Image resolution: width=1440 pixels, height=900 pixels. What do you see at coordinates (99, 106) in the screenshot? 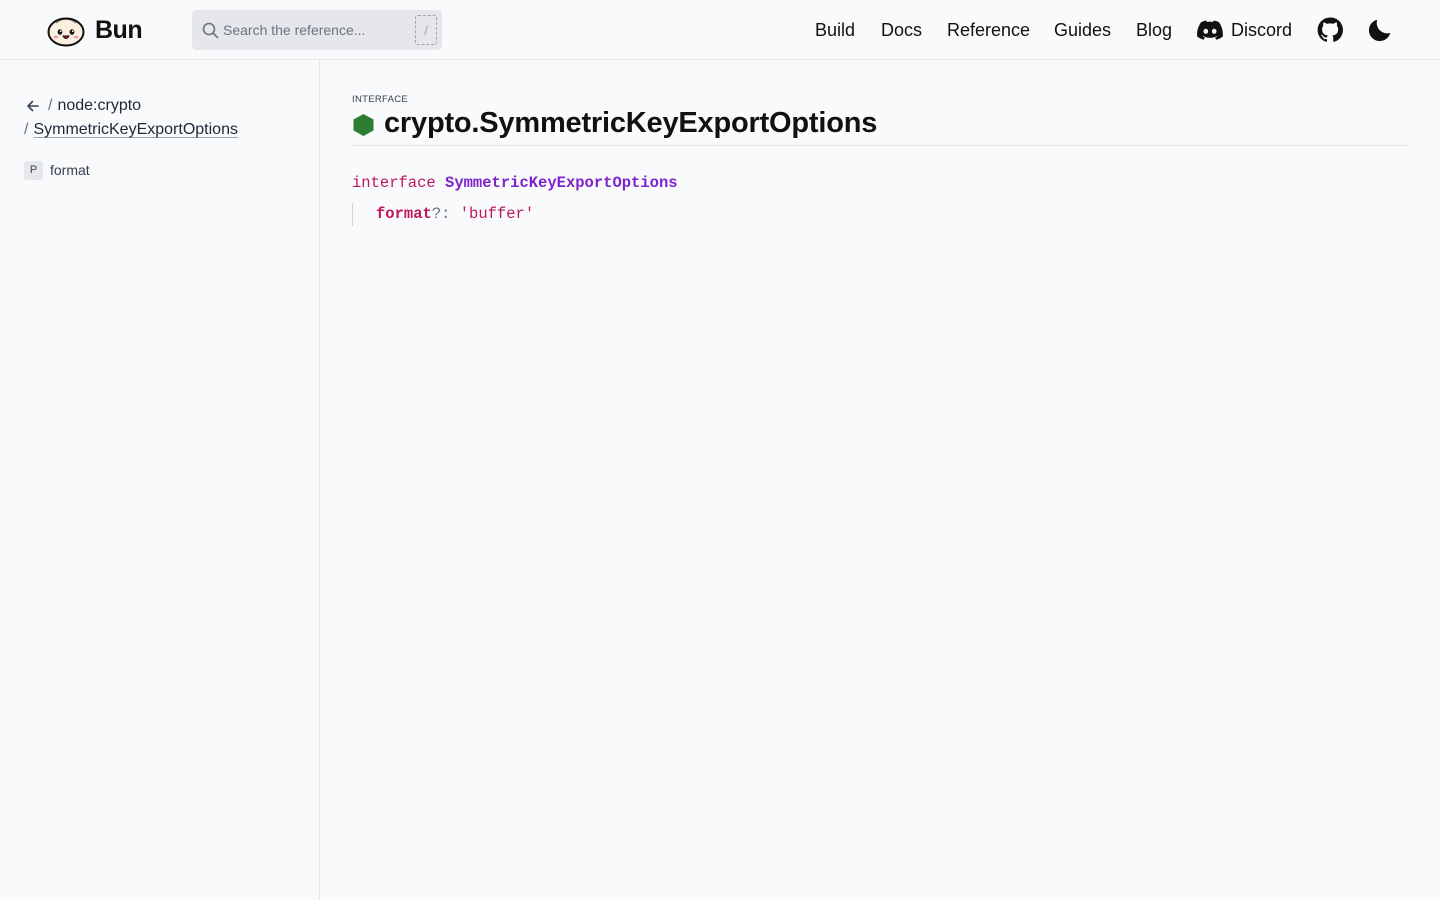
I see `breadcrumb-module-link: node:crypto` at bounding box center [99, 106].